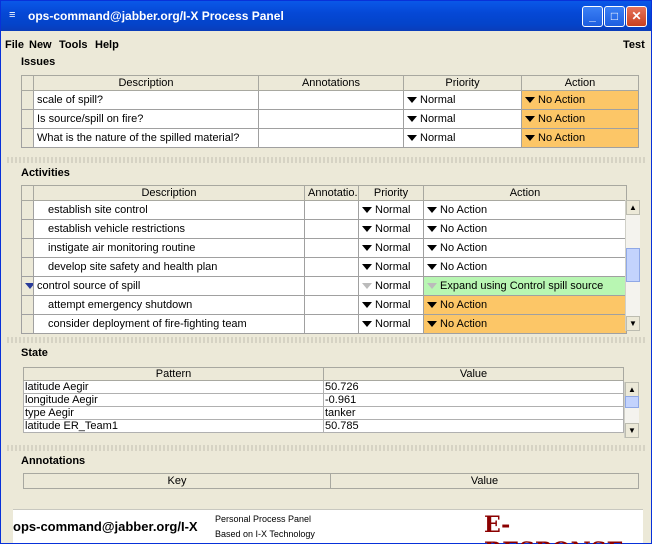  Describe the element at coordinates (173, 400) in the screenshot. I see `state-pattern: longitude Aegir` at that location.